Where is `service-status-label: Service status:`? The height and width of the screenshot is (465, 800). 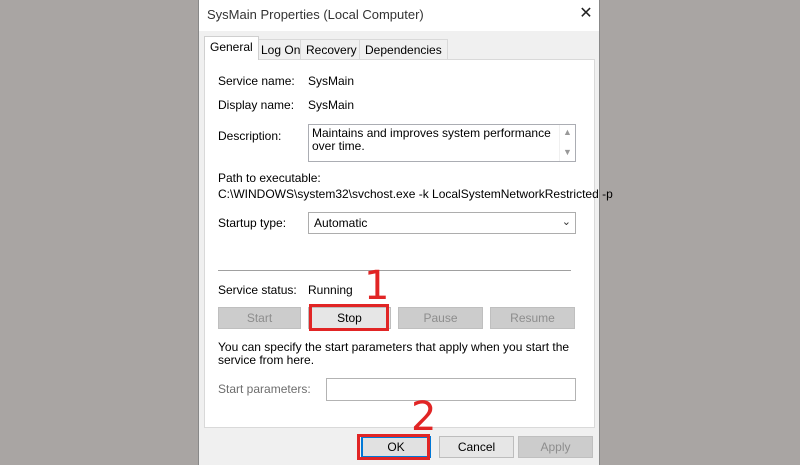
service-status-label: Service status: is located at coordinates (257, 290).